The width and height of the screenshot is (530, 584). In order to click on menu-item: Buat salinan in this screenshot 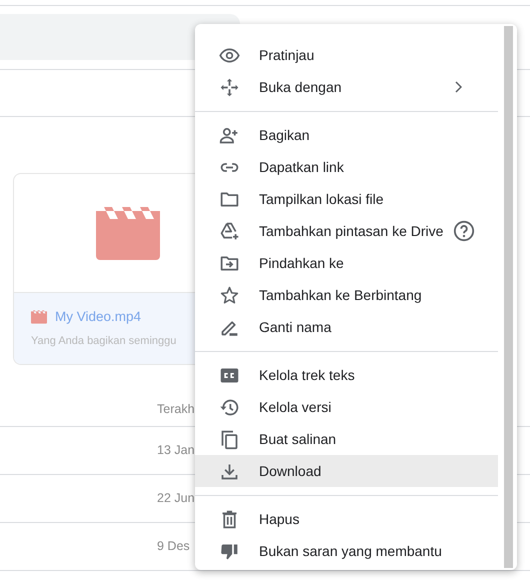, I will do `click(346, 439)`.